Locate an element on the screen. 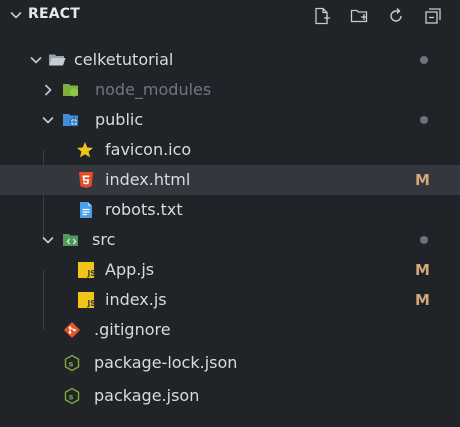 The image size is (460, 427). tree-row-package-json: s package.json is located at coordinates (230, 396).